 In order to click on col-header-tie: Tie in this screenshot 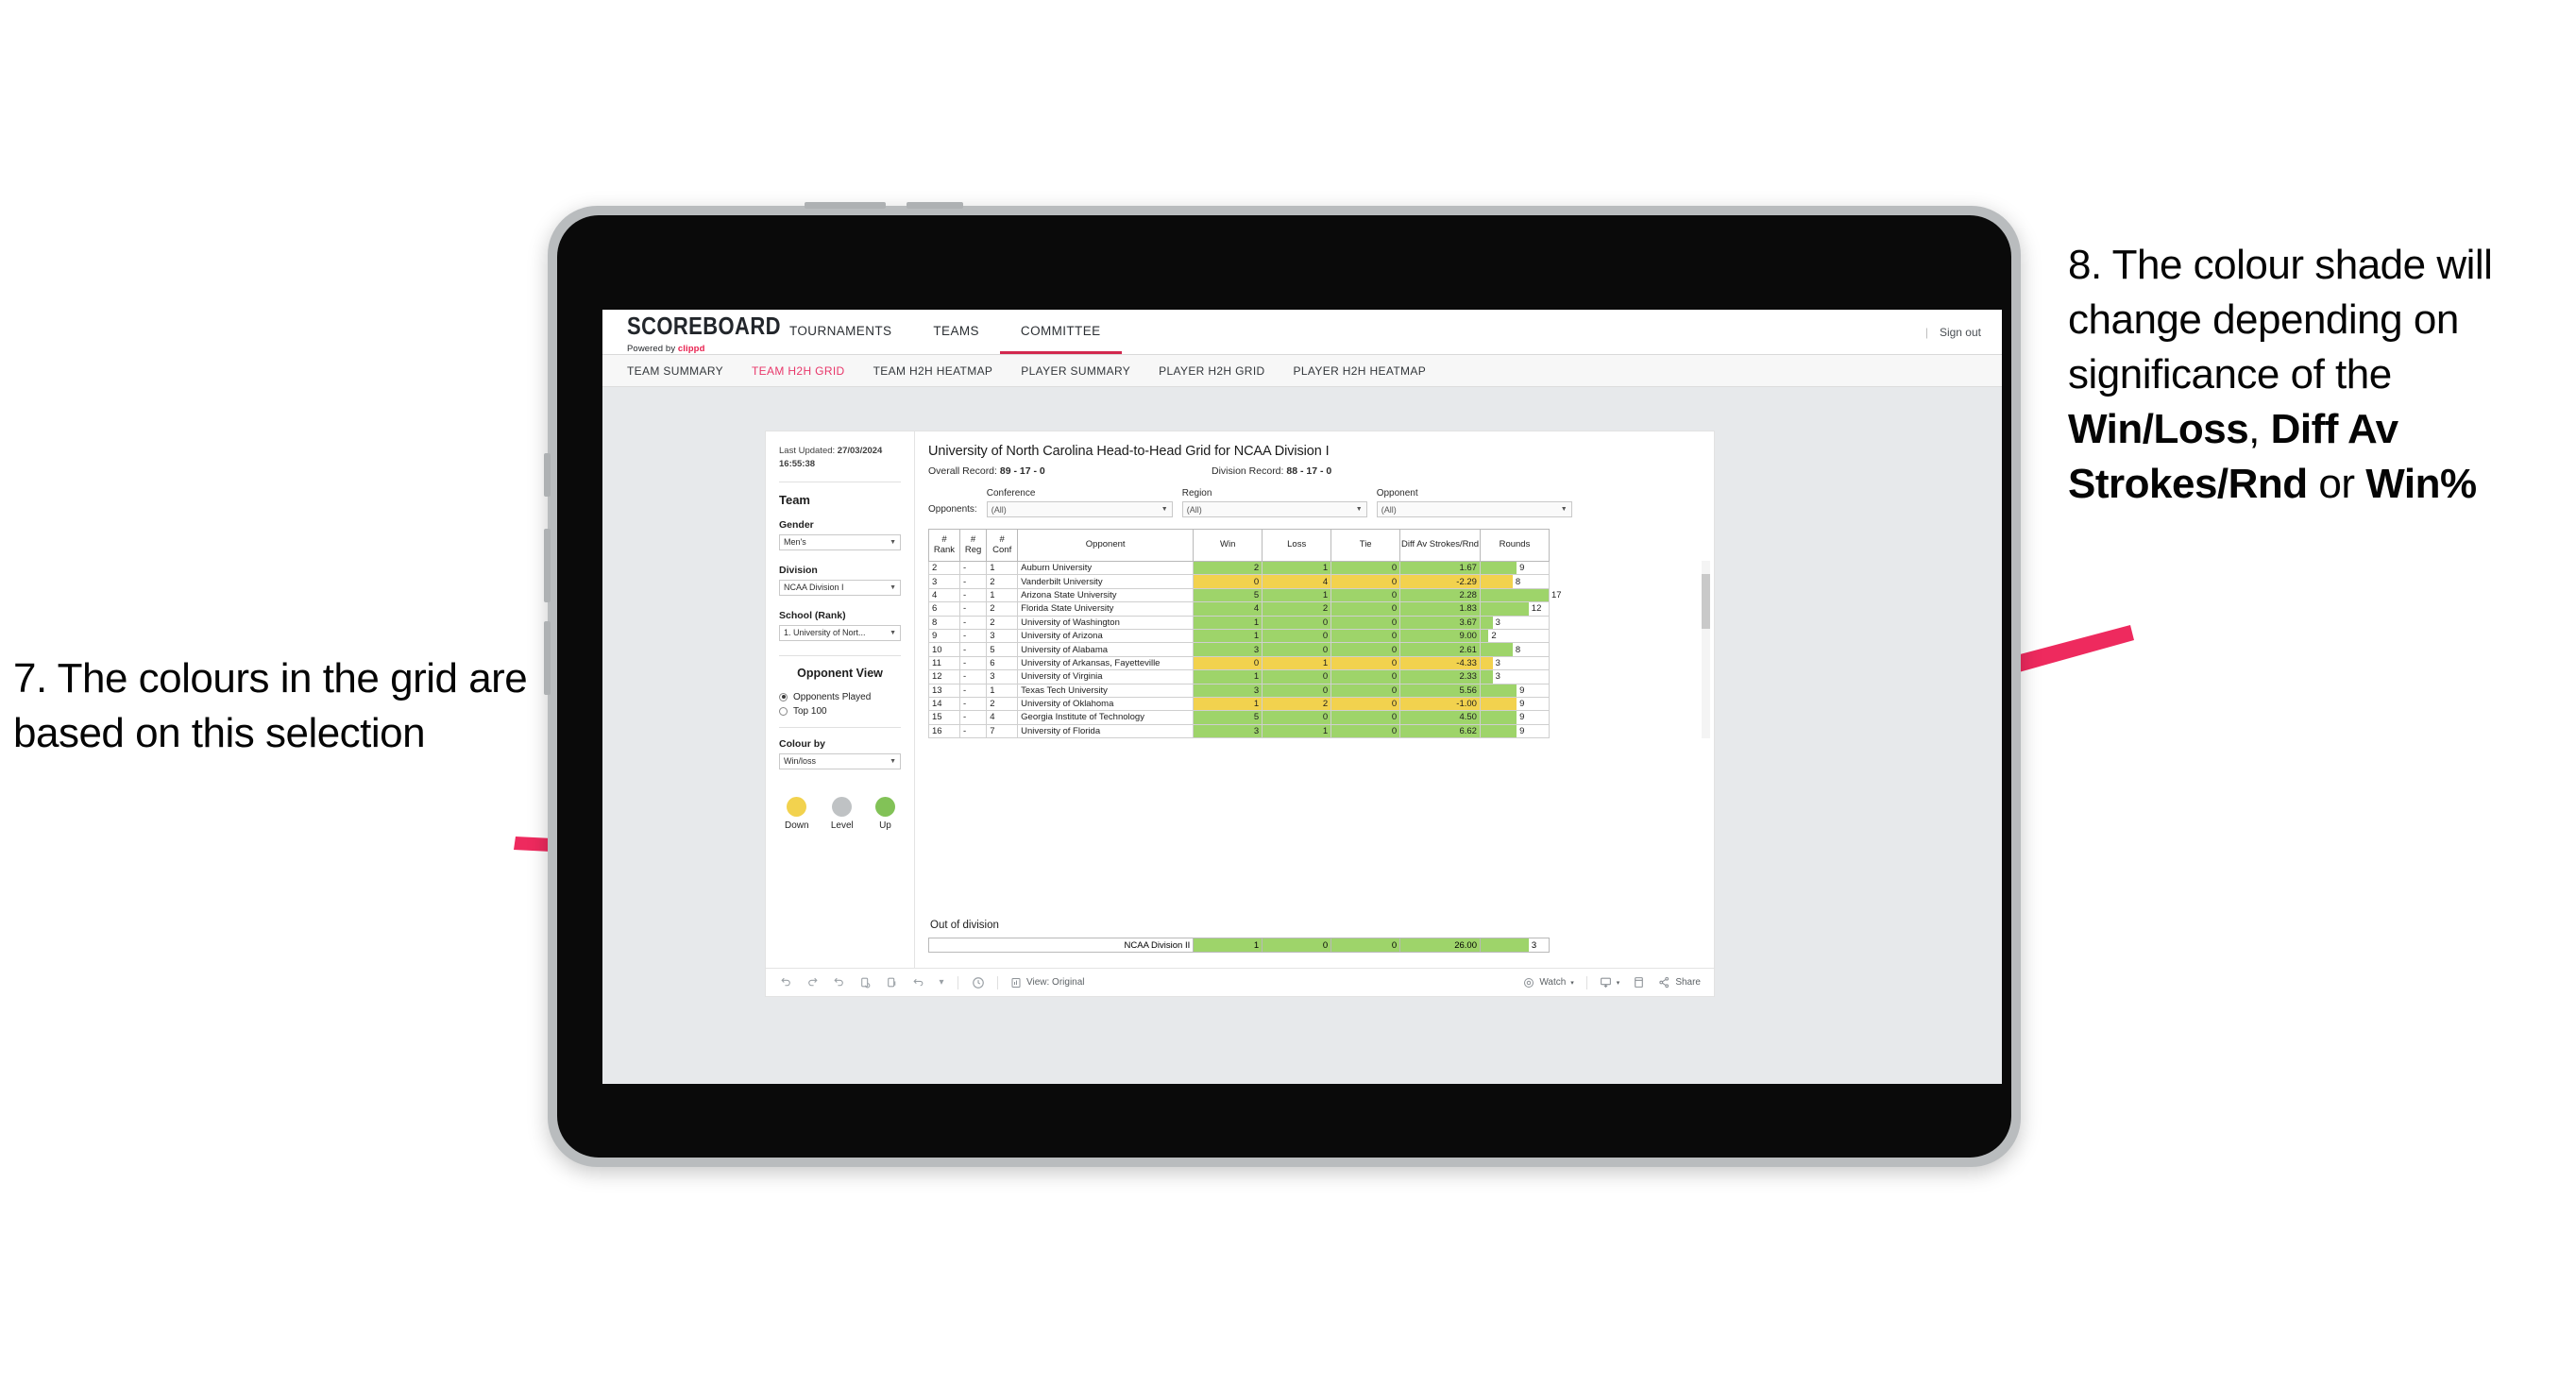, I will do `click(1365, 545)`.